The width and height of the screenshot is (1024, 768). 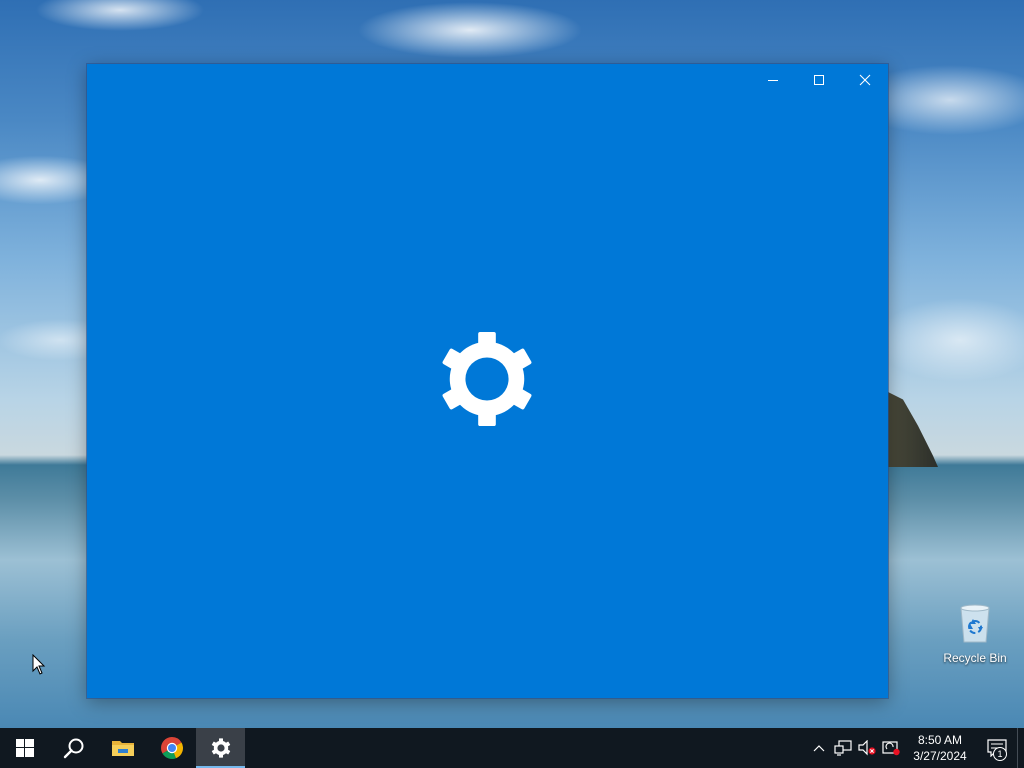 I want to click on folder-icon, so click(x=122, y=748).